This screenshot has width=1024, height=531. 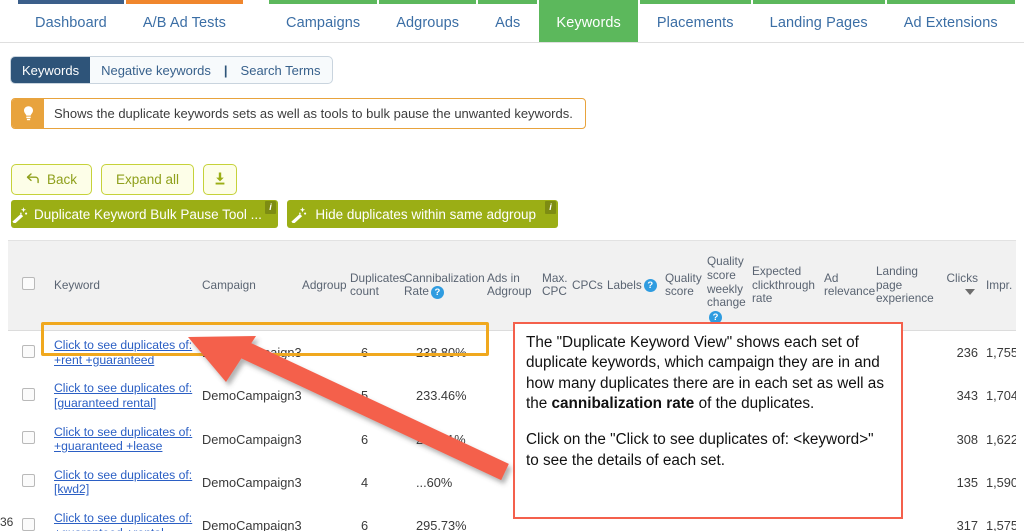 What do you see at coordinates (682, 286) in the screenshot?
I see `header-quality-score: Quality score` at bounding box center [682, 286].